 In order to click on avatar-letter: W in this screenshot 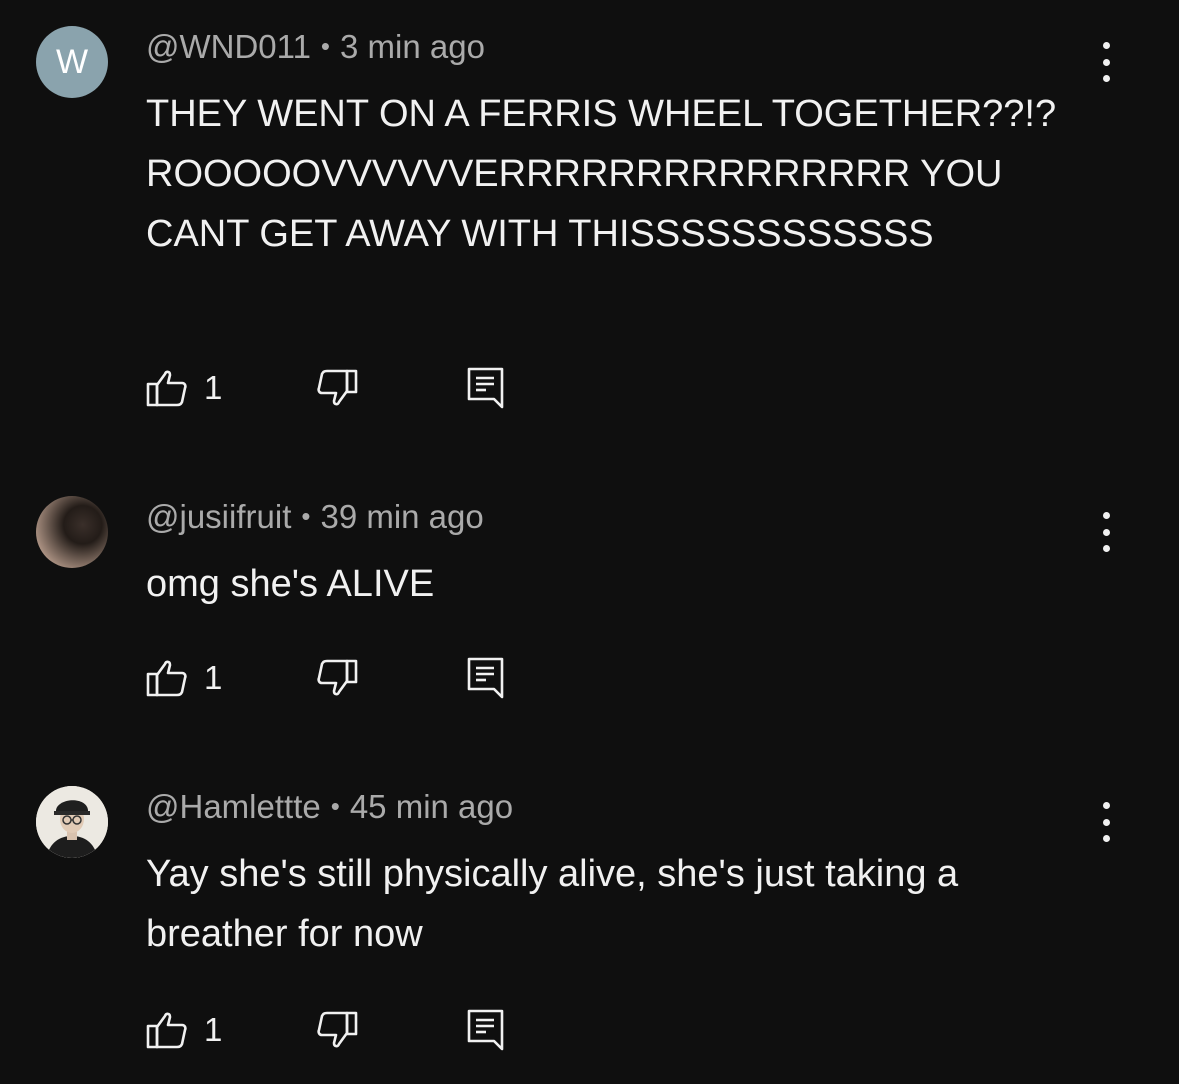, I will do `click(72, 61)`.